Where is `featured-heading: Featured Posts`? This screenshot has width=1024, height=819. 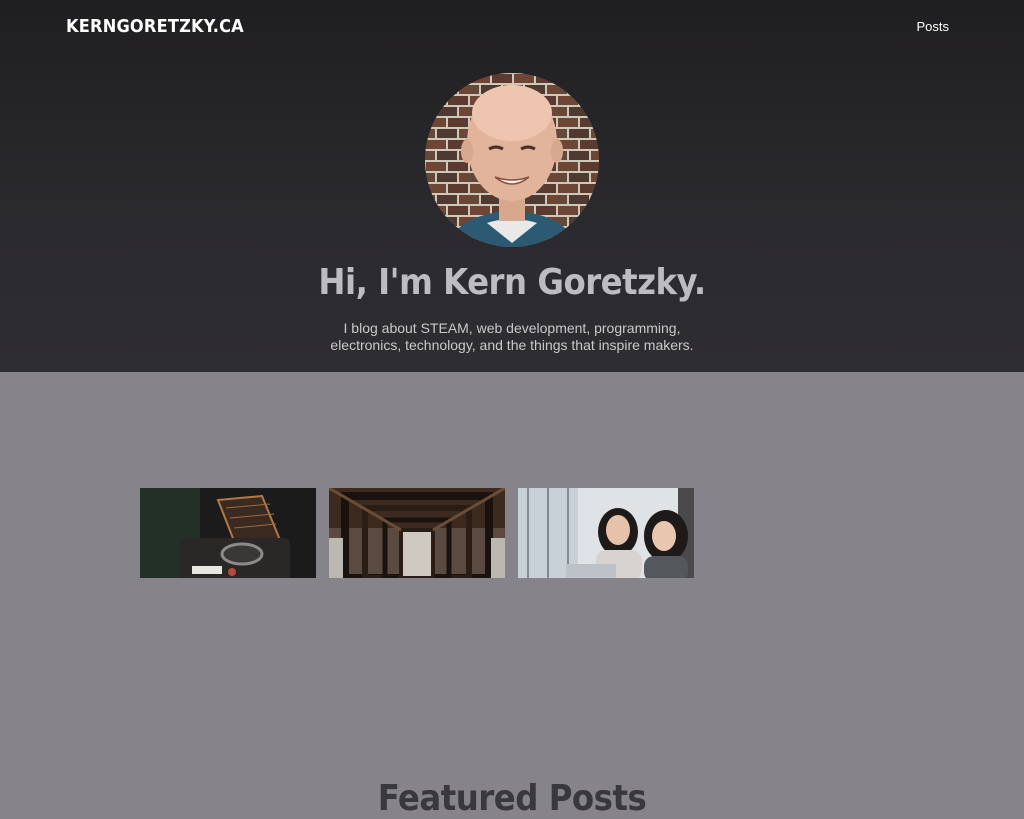 featured-heading: Featured Posts is located at coordinates (512, 798).